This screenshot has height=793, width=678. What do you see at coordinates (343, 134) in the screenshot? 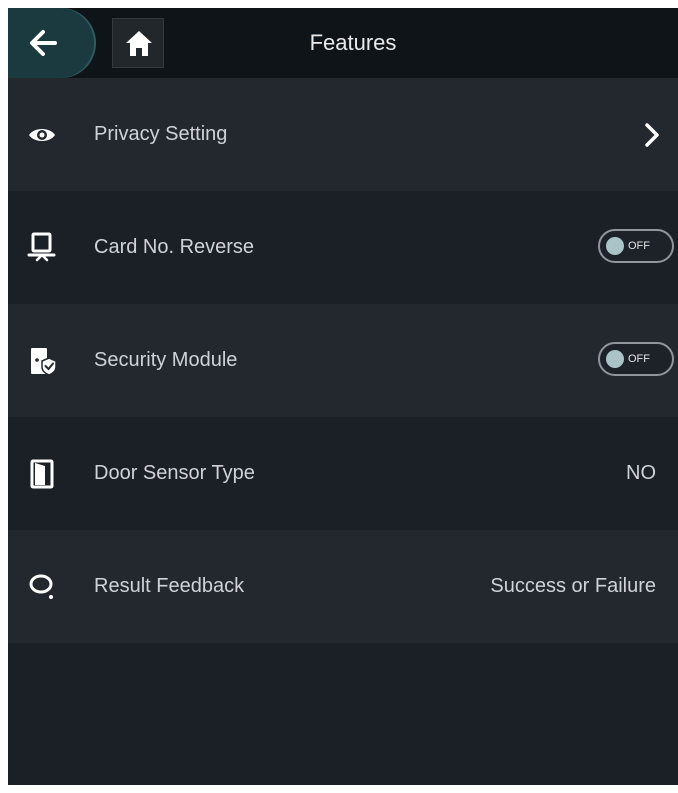
I see `privacy-setting-row: Privacy Setting` at bounding box center [343, 134].